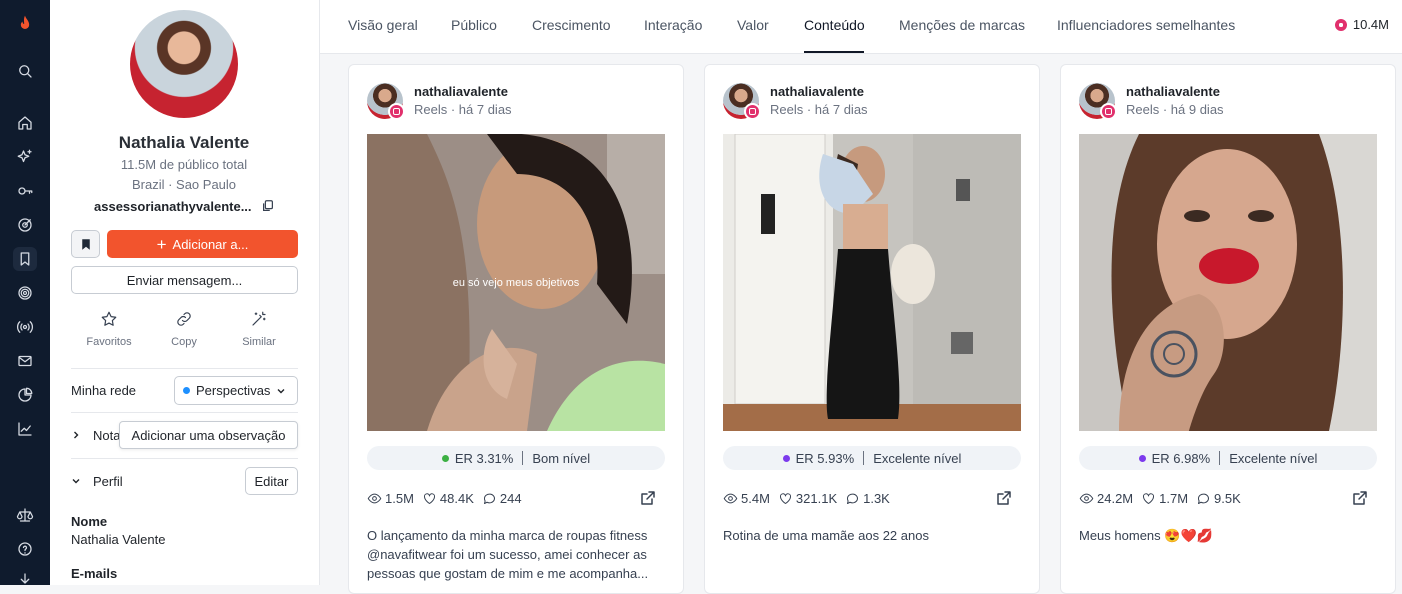 The image size is (1402, 594). Describe the element at coordinates (753, 25) in the screenshot. I see `tab-value: Valor` at that location.